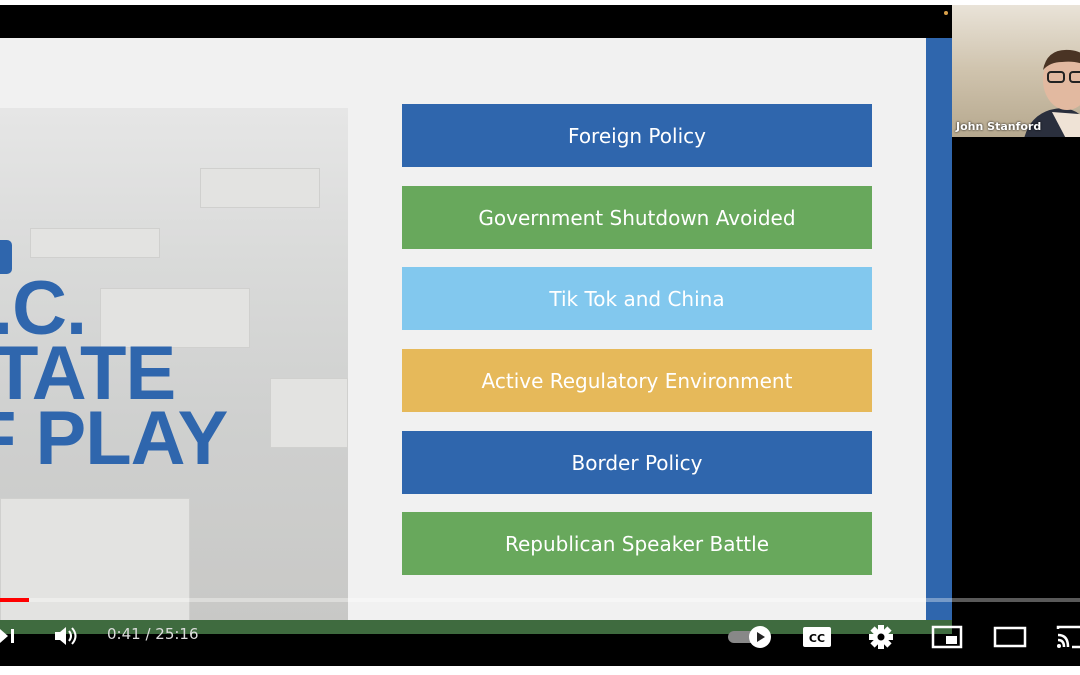  What do you see at coordinates (637, 217) in the screenshot?
I see `topic-government-shutdown: Government Shutdown Avoided` at bounding box center [637, 217].